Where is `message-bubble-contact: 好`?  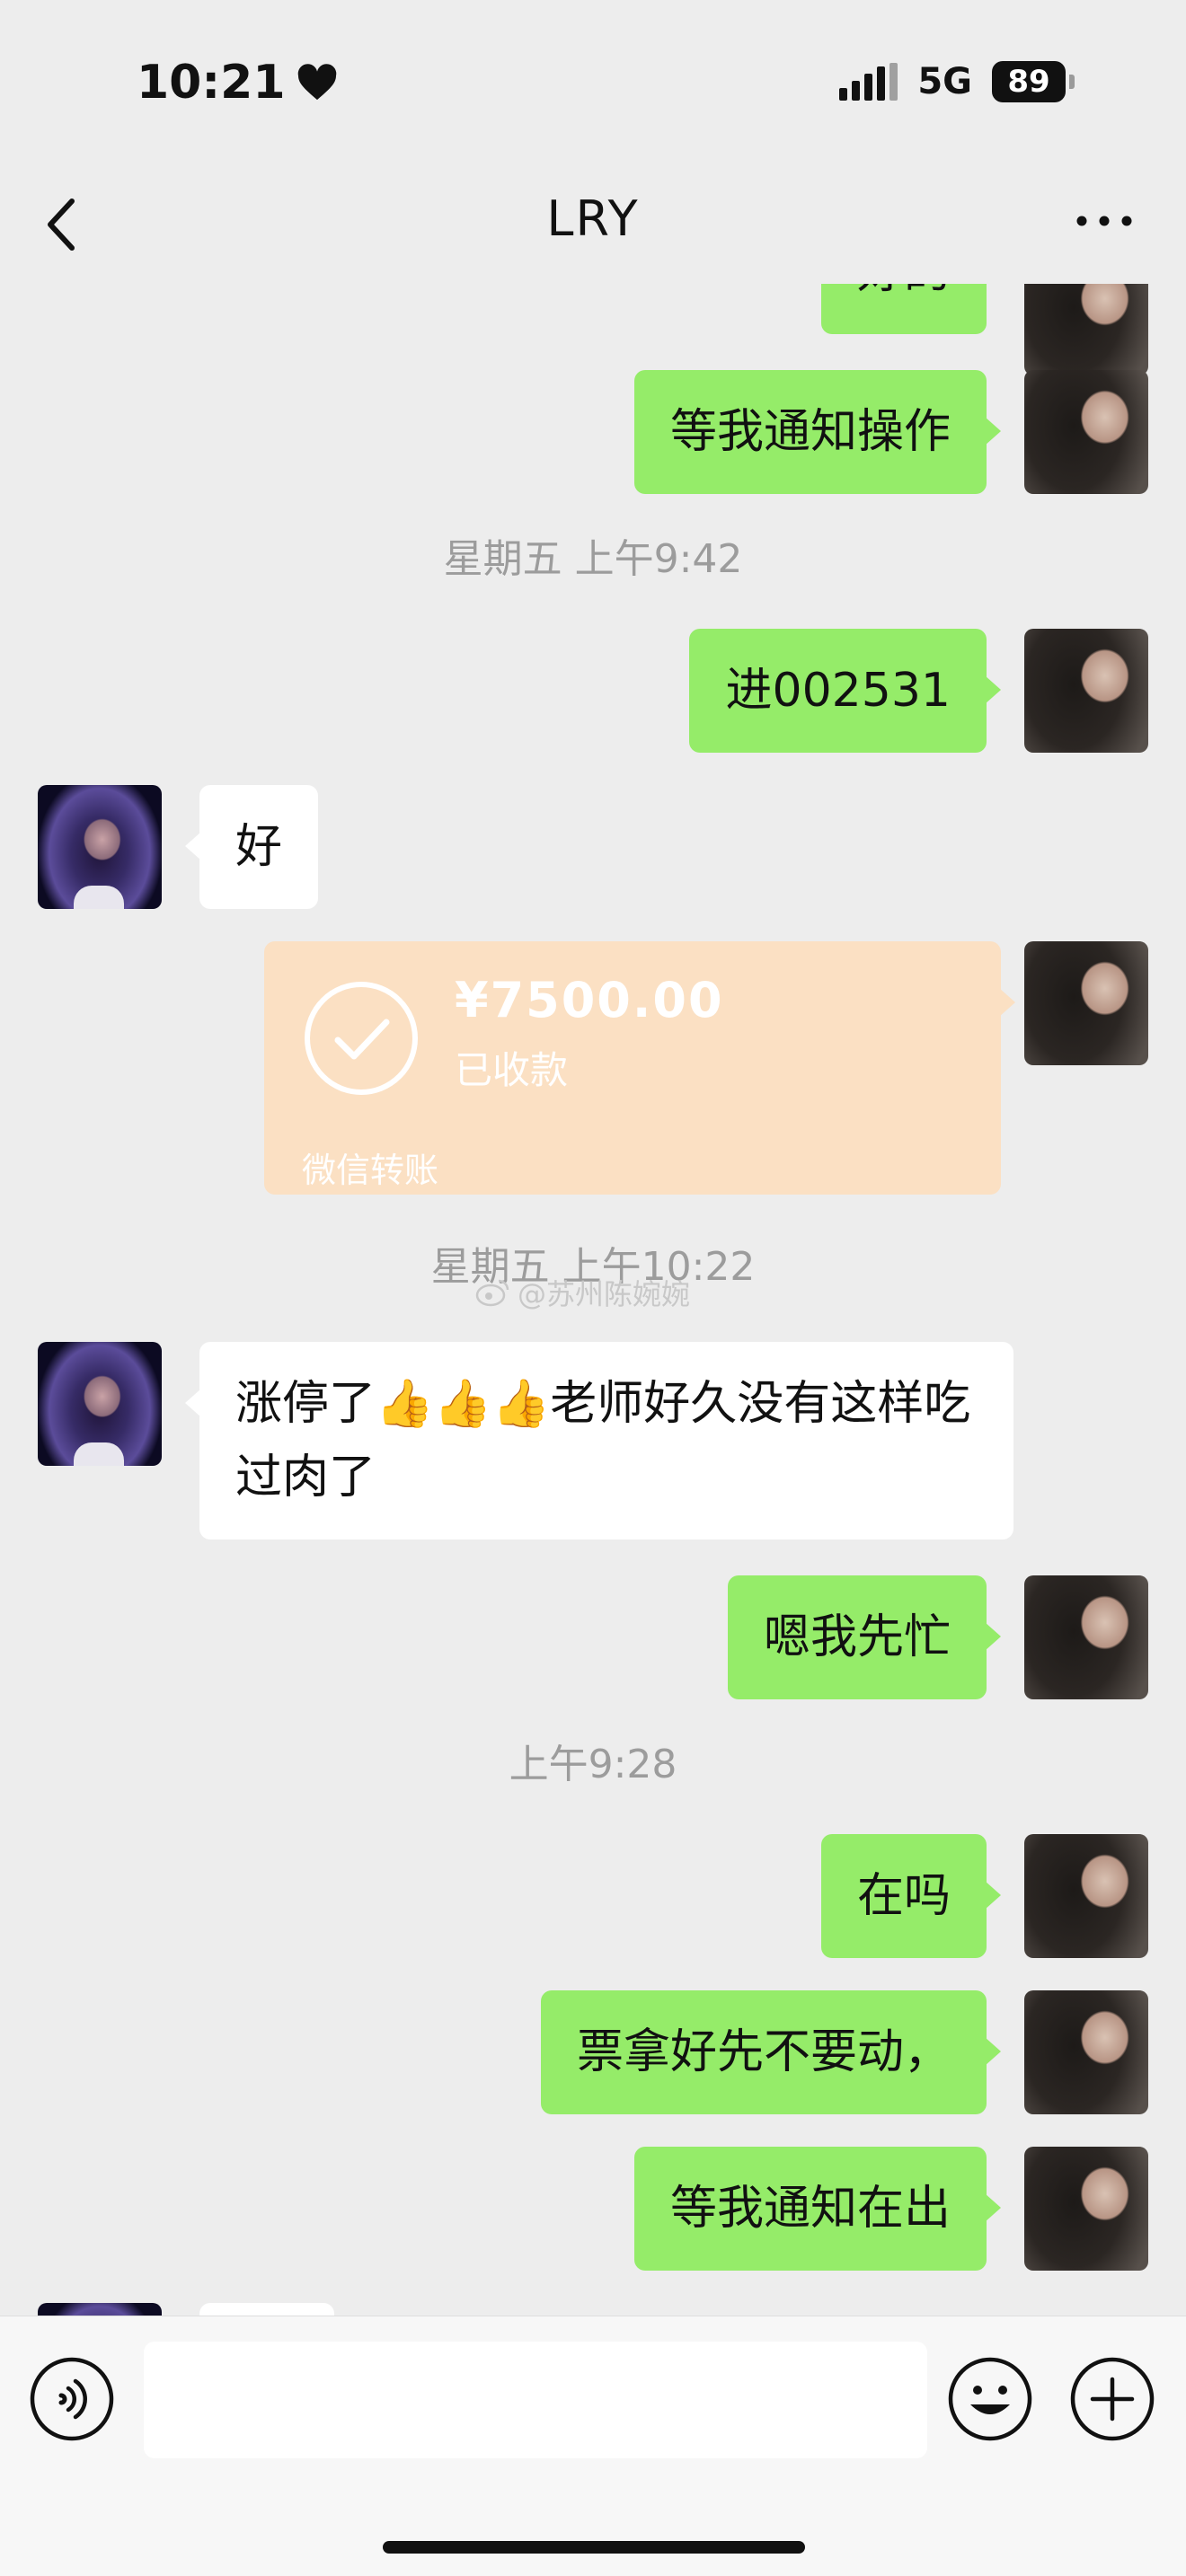
message-bubble-contact: 好 is located at coordinates (251, 847).